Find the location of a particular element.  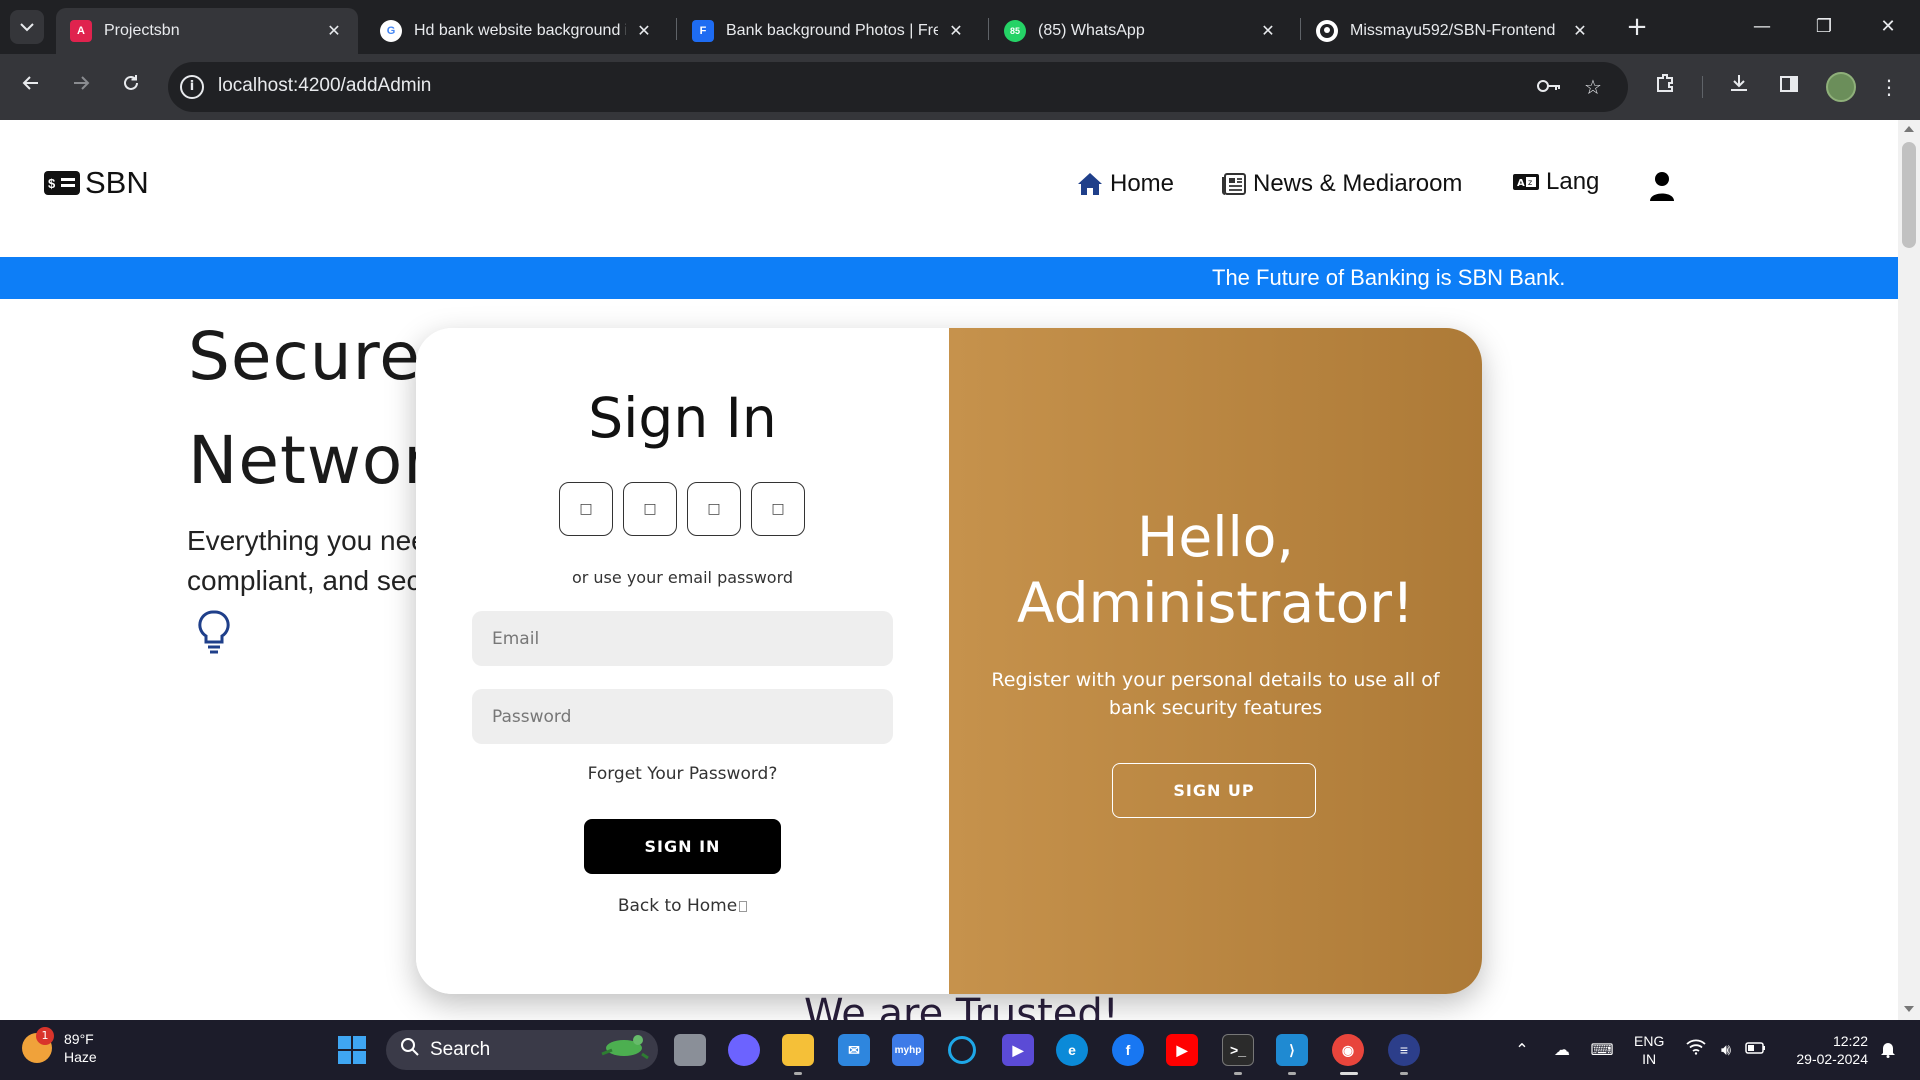

password-key-icon is located at coordinates (1549, 87).